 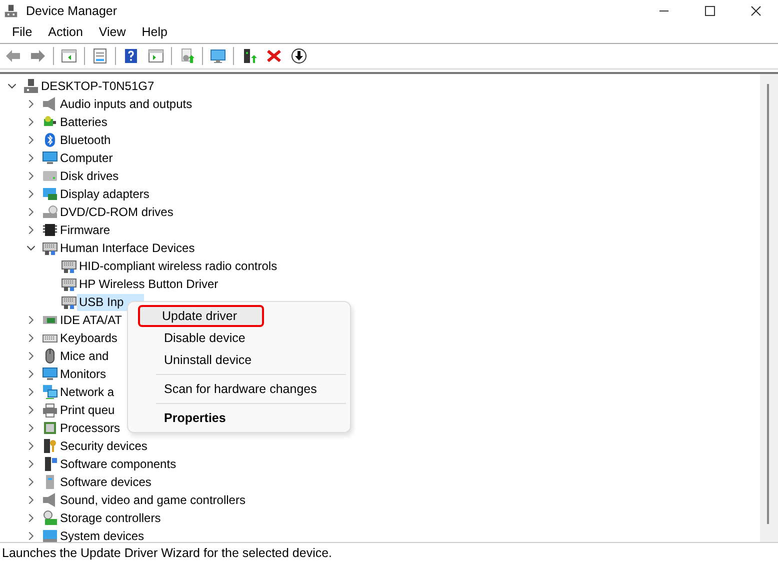 I want to click on tree-item: Security devices, so click(x=104, y=446).